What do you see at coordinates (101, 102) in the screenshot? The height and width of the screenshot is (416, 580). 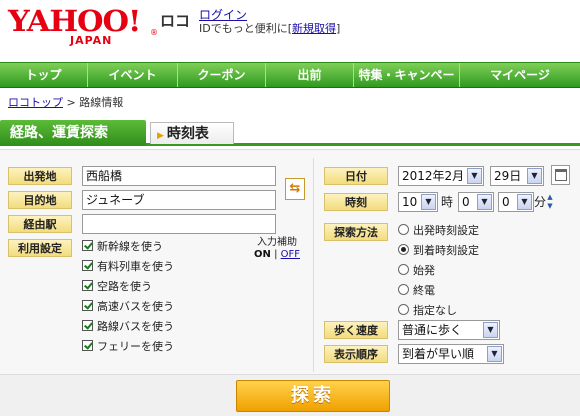 I see `breadcrumb-current: 路線情報` at bounding box center [101, 102].